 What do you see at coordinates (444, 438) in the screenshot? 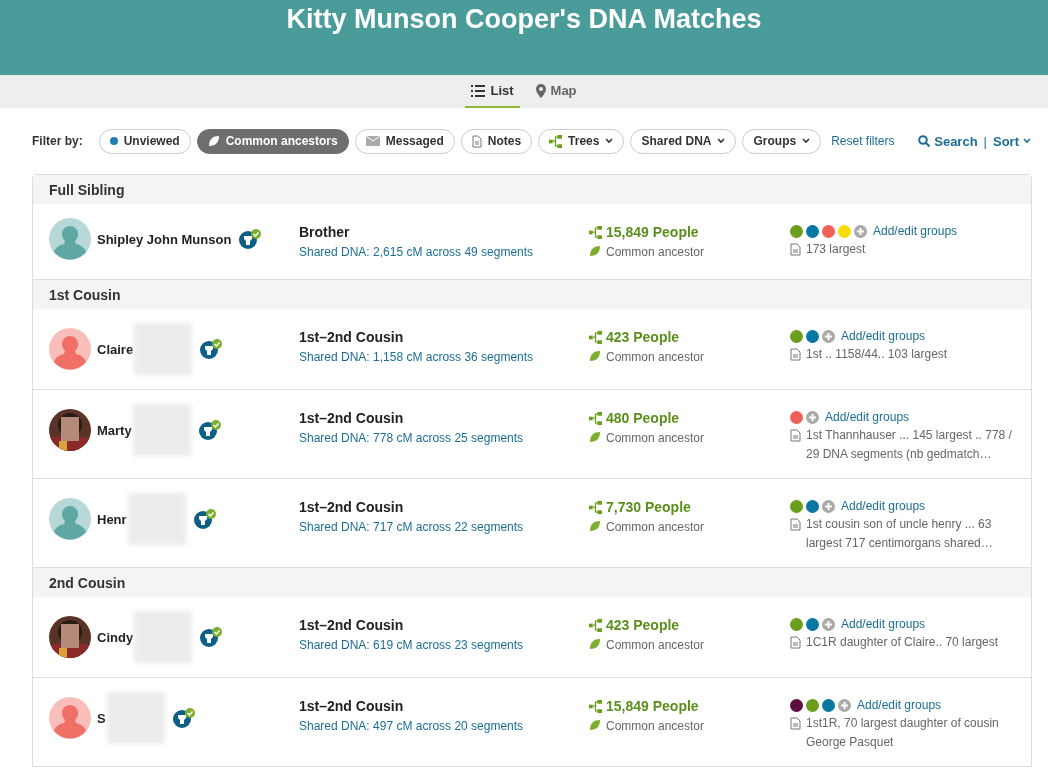
I see `shared-dna-link: Shared DNA: 778 cM across 25 segments` at bounding box center [444, 438].